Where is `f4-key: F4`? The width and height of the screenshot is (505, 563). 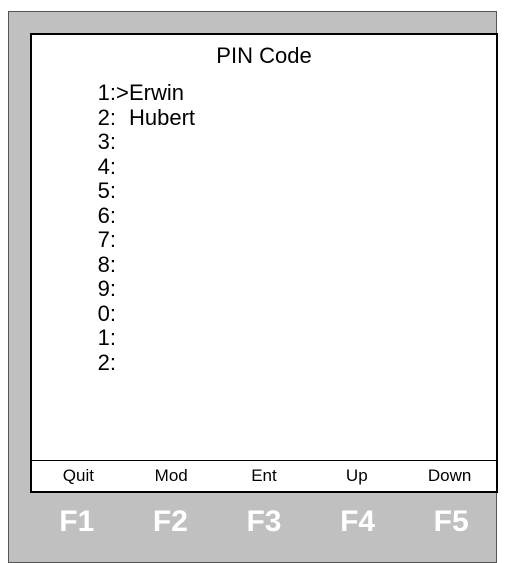 f4-key: F4 is located at coordinates (358, 522).